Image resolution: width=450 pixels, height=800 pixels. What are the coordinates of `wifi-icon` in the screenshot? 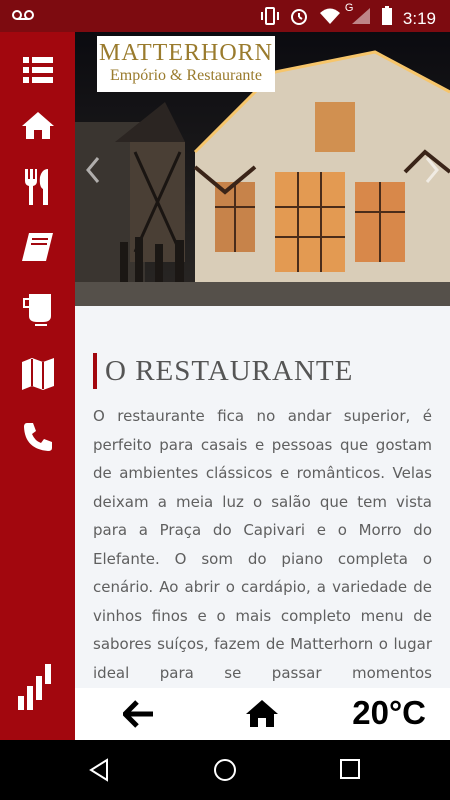 It's located at (330, 18).